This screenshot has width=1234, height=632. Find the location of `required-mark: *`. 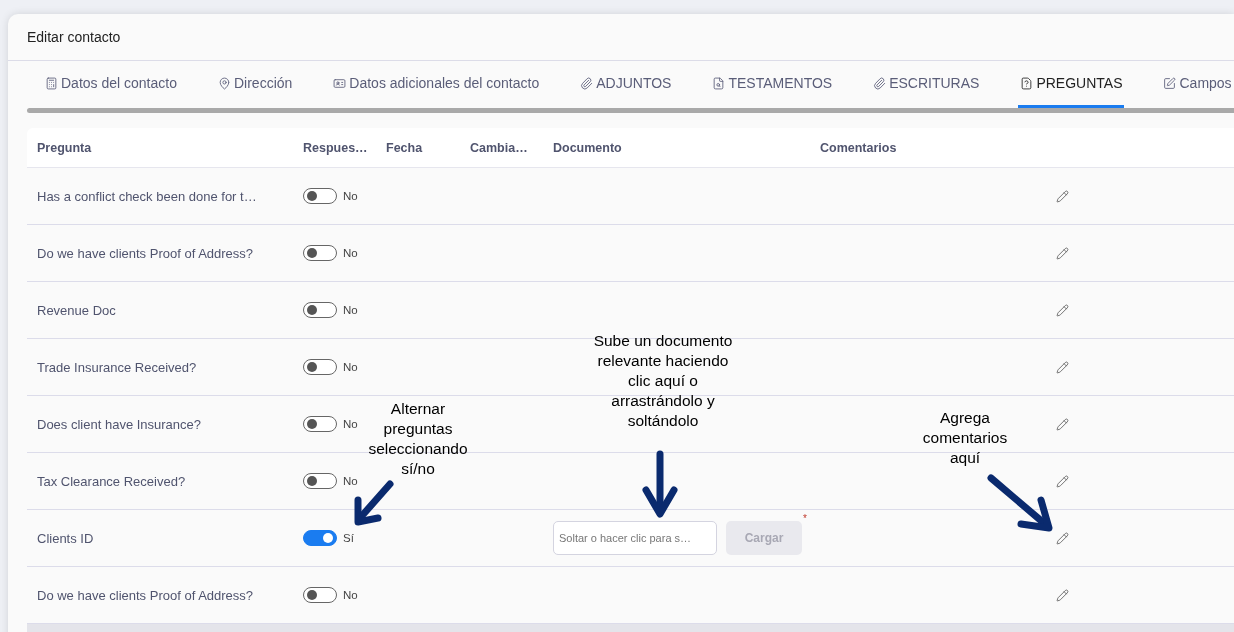

required-mark: * is located at coordinates (805, 518).